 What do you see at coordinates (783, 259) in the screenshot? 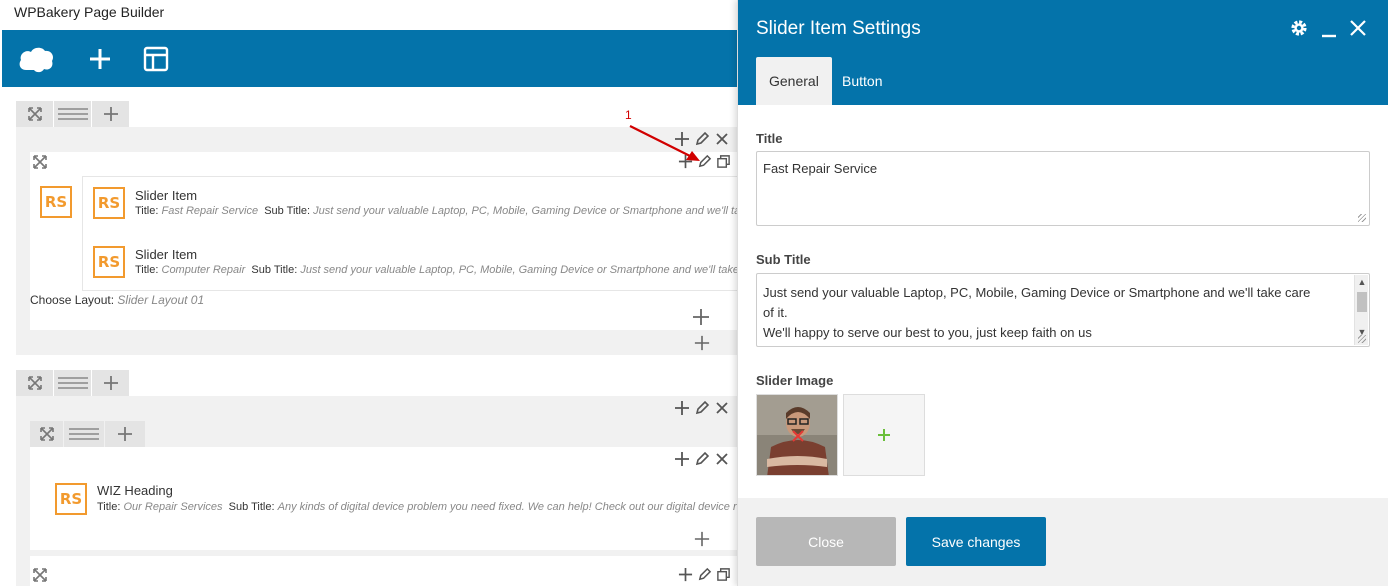
I see `subtitle-label: Sub Title` at bounding box center [783, 259].